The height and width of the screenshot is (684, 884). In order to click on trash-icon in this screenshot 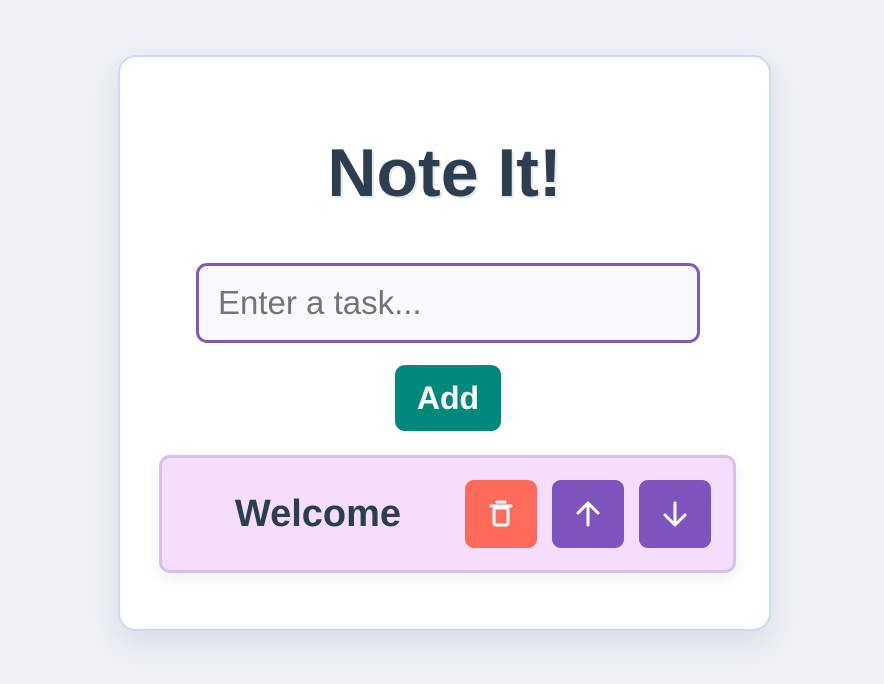, I will do `click(501, 514)`.